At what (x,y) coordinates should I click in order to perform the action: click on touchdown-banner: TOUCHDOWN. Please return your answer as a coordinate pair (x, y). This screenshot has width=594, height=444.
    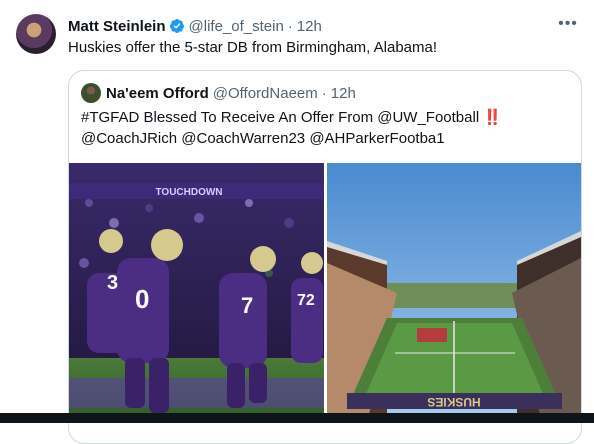
    Looking at the image, I should click on (188, 192).